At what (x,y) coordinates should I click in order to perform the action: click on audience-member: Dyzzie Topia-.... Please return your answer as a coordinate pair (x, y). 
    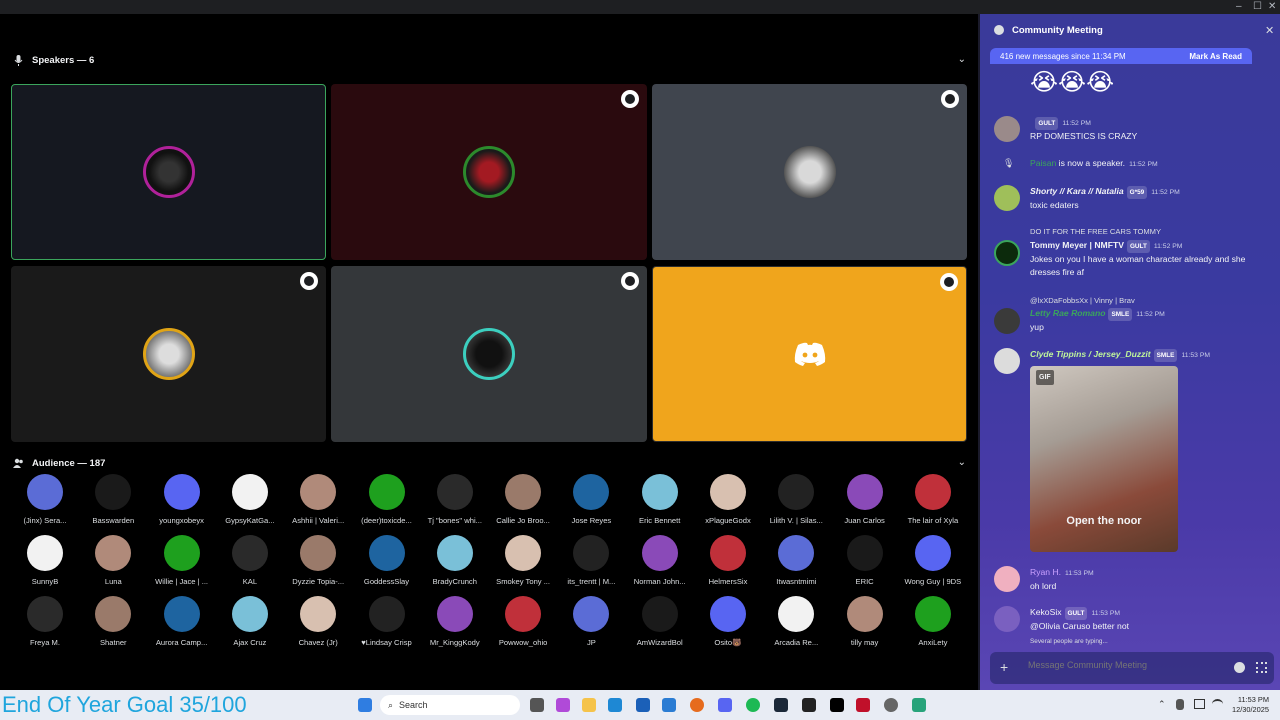
    Looking at the image, I should click on (318, 560).